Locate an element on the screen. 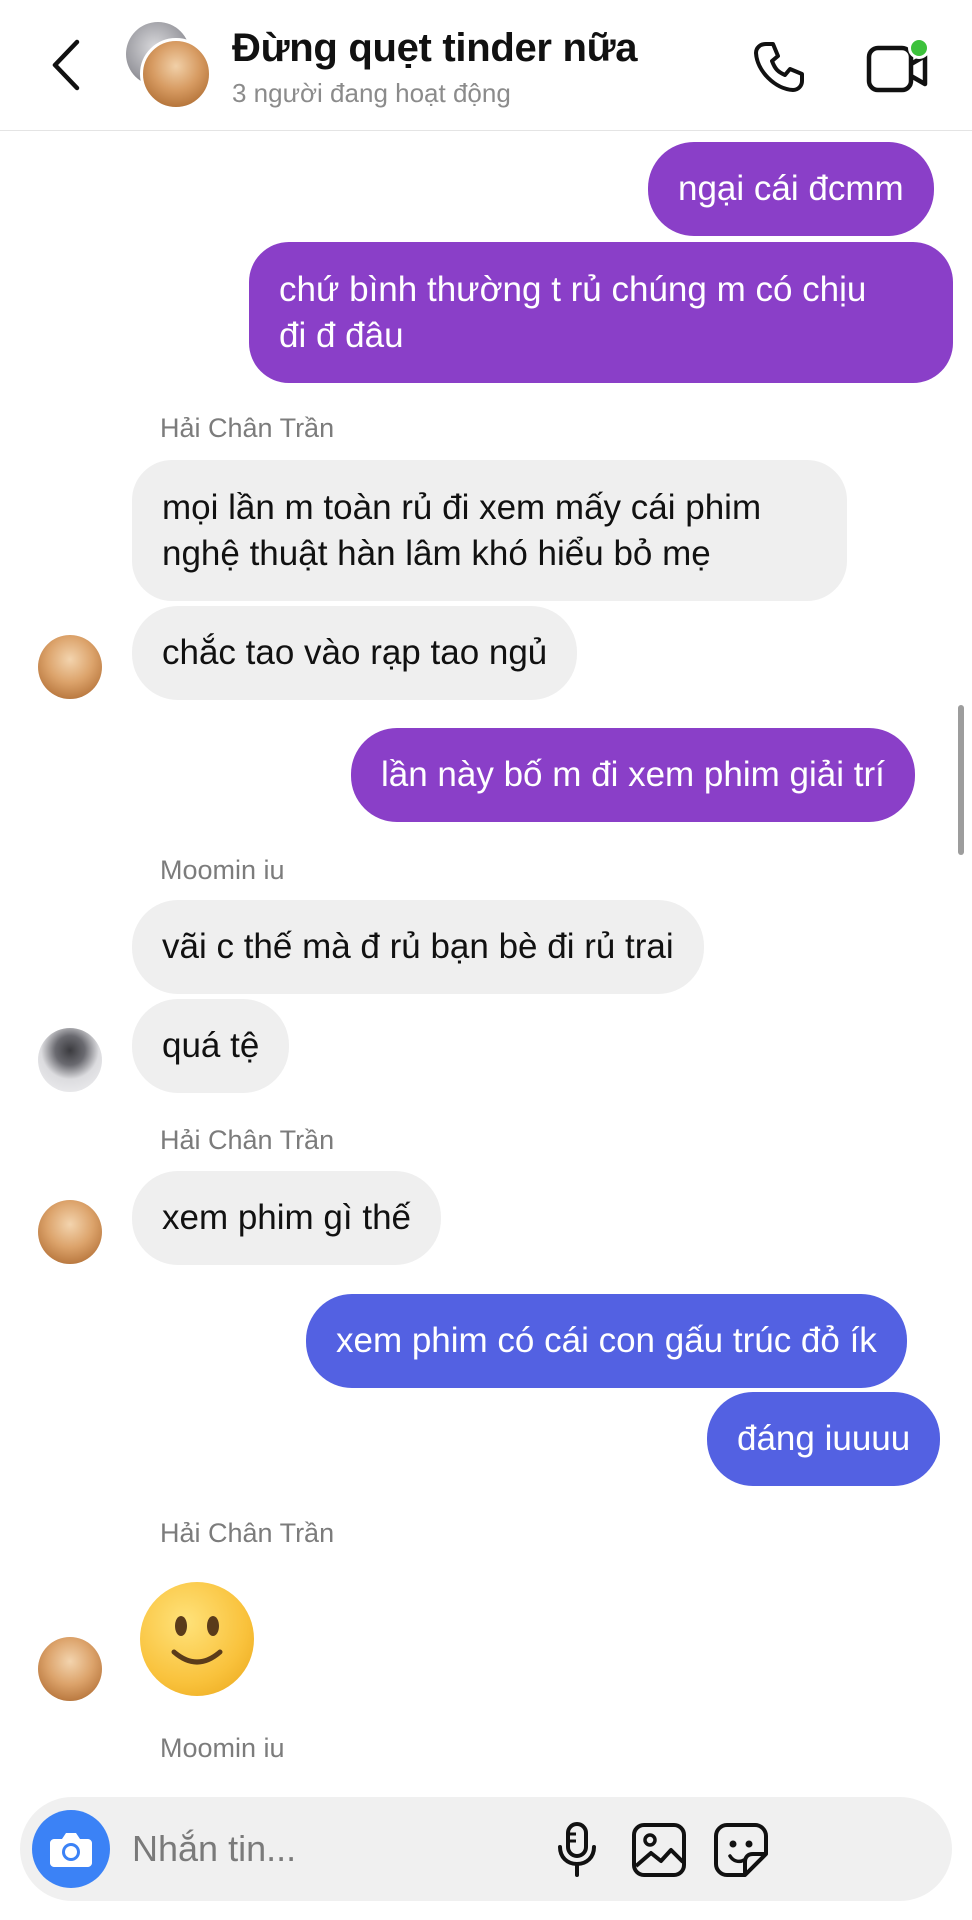 This screenshot has width=972, height=1920. chevron-left-icon is located at coordinates (66, 65).